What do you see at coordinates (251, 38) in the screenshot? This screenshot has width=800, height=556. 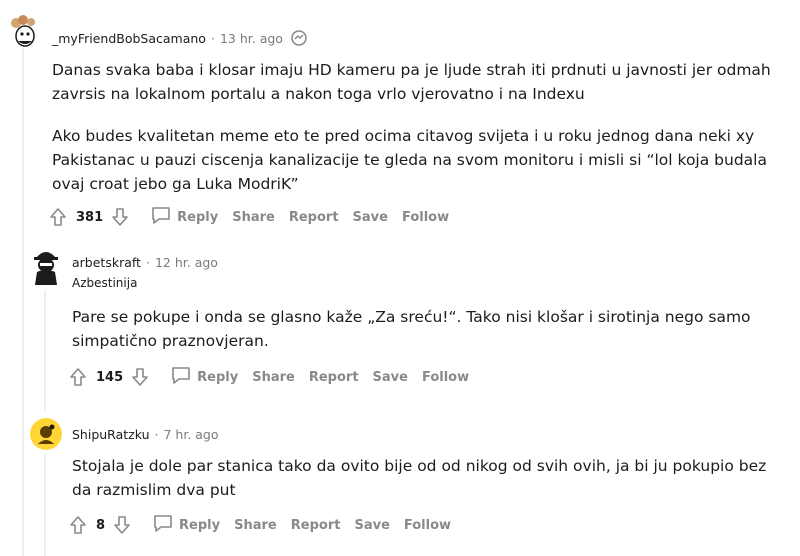 I see `timestamp: 13 hr. ago` at bounding box center [251, 38].